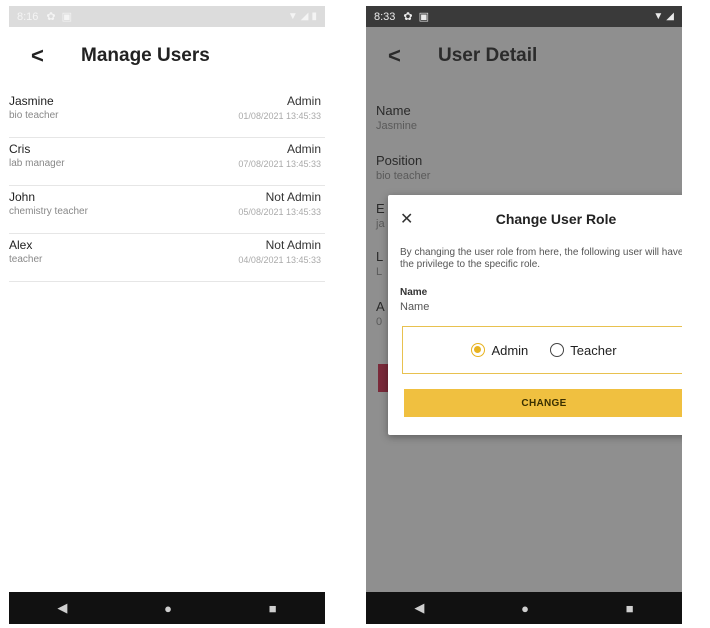 The width and height of the screenshot is (710, 628). What do you see at coordinates (31, 101) in the screenshot?
I see `user-name: Jasmine` at bounding box center [31, 101].